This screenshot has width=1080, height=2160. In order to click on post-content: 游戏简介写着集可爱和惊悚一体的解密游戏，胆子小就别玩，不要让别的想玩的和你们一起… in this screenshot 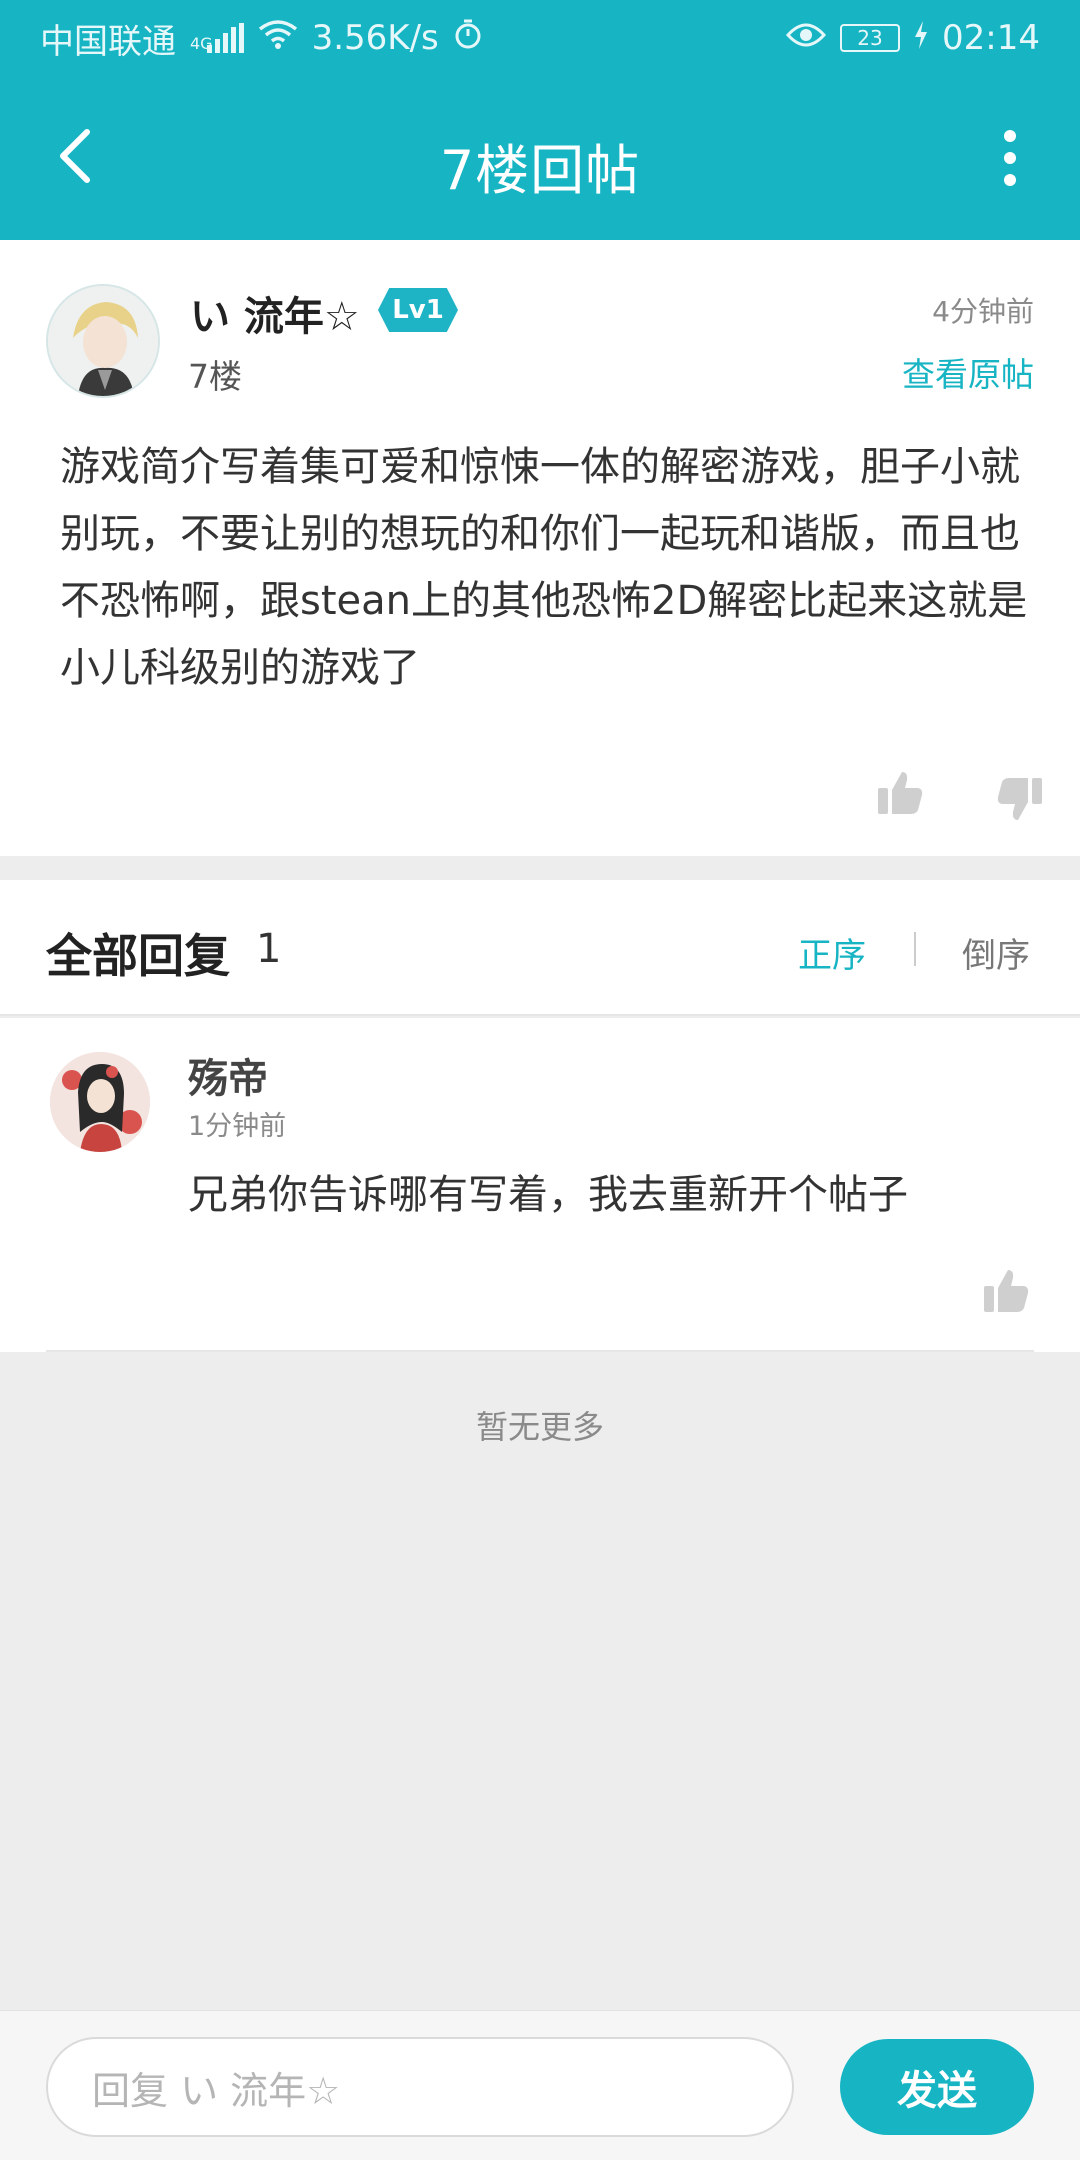, I will do `click(544, 567)`.